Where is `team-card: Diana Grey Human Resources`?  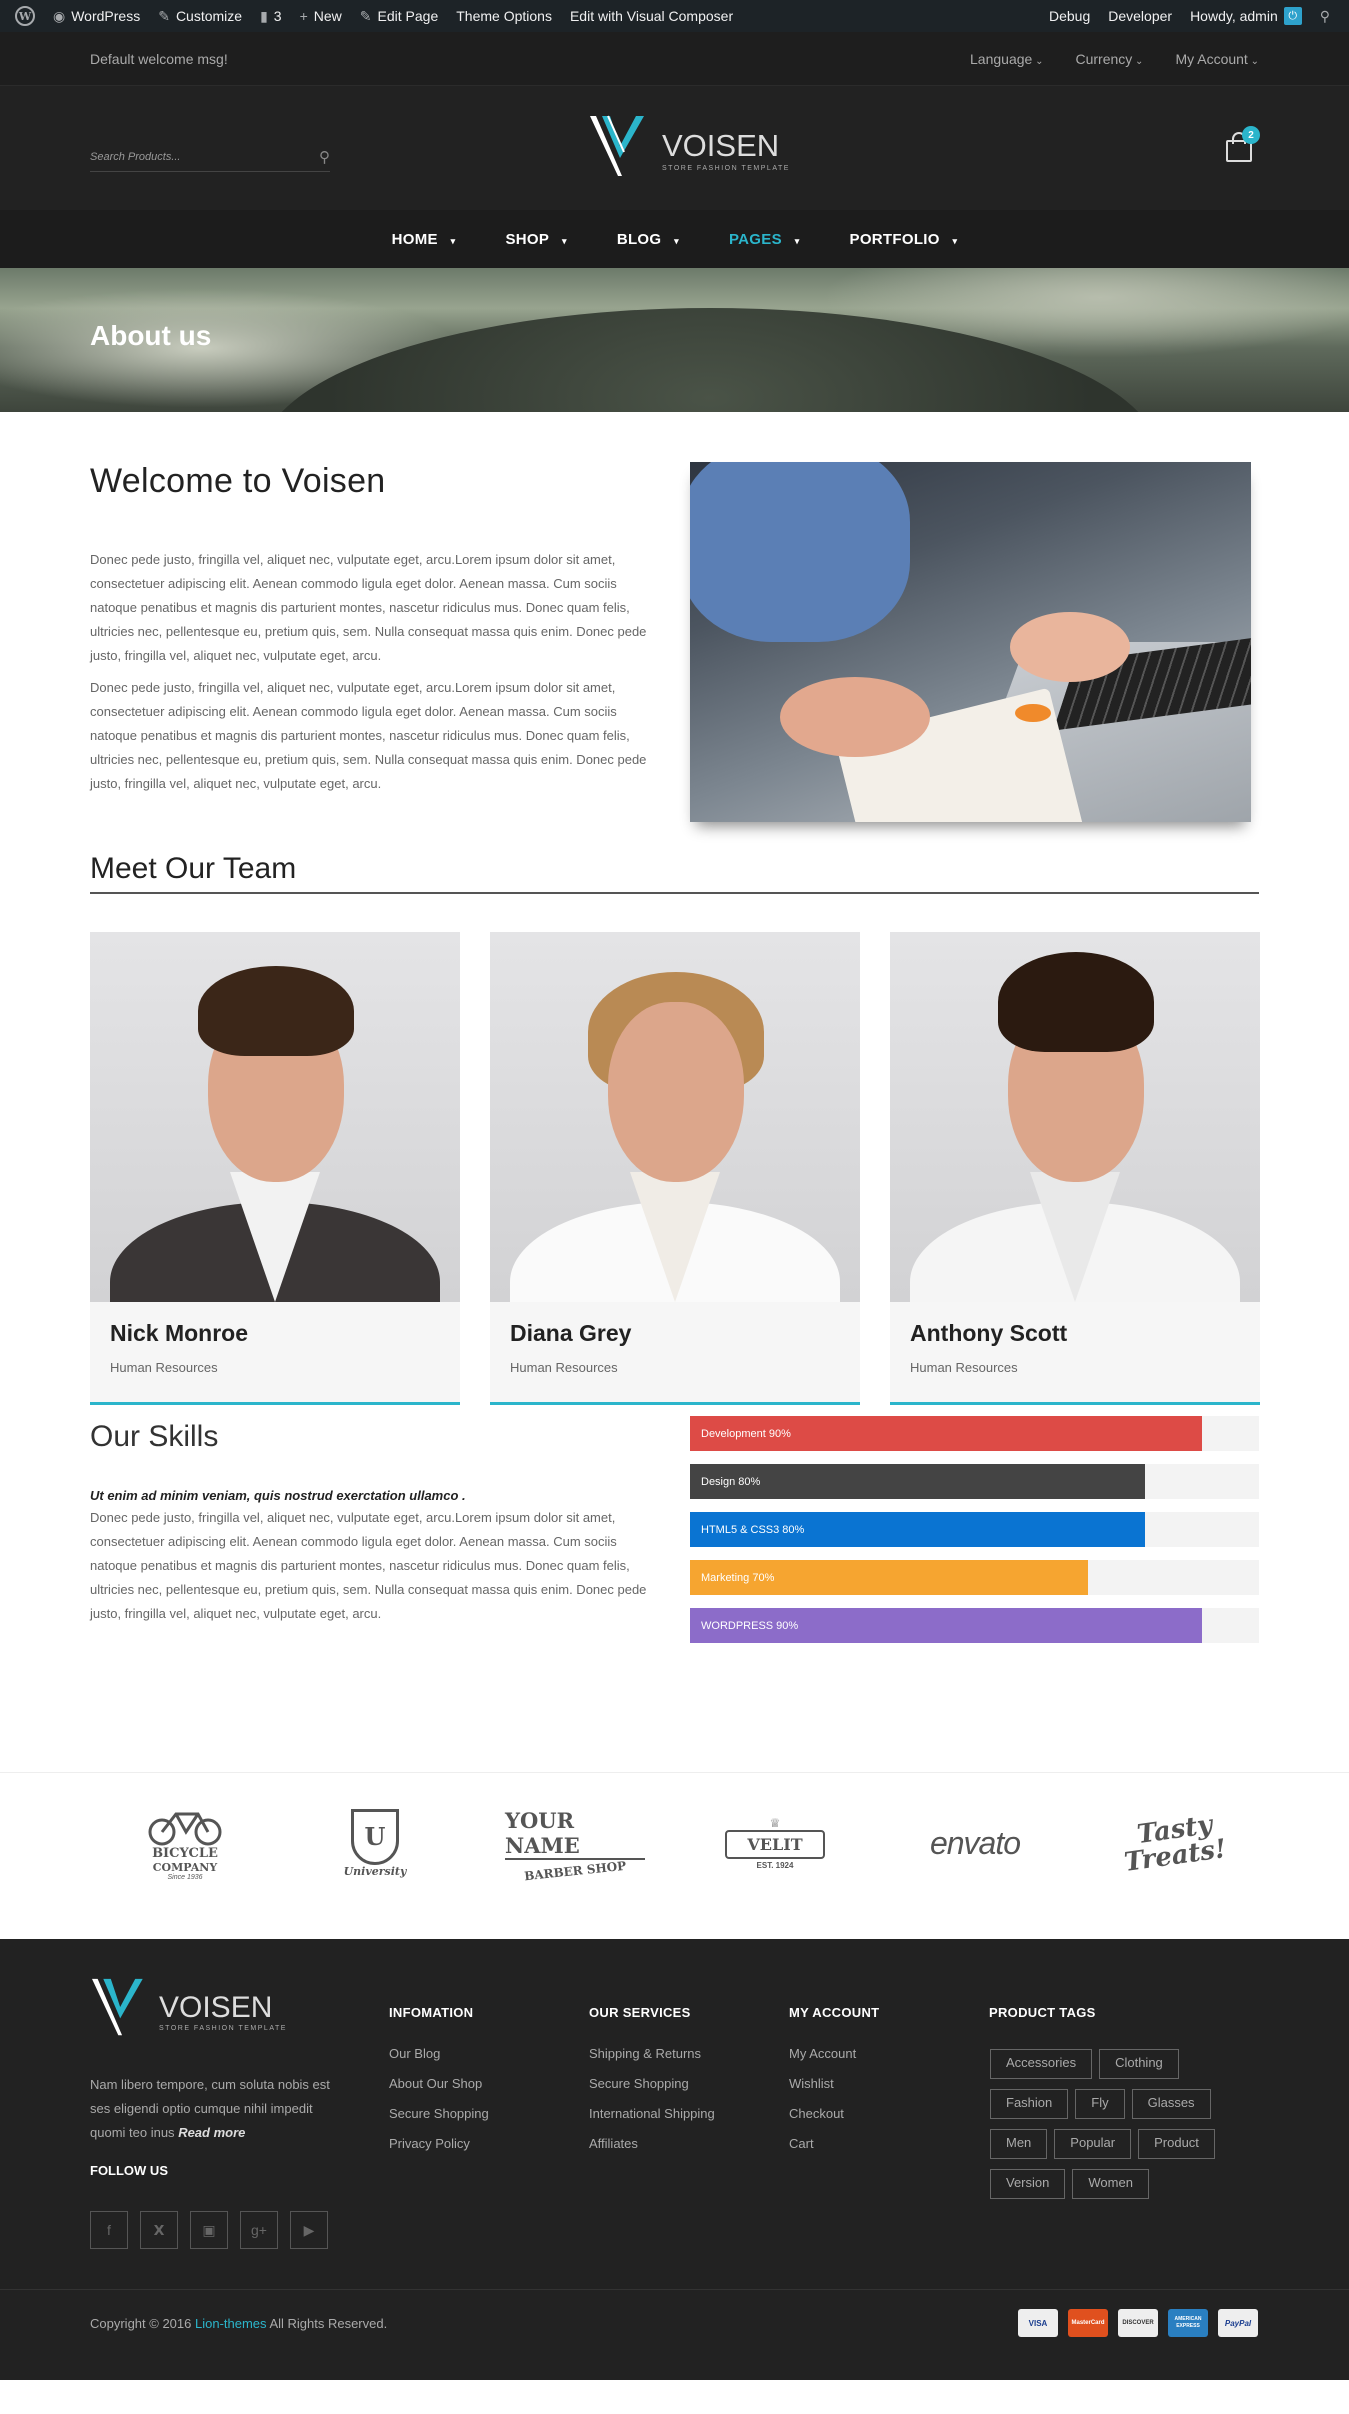
team-card: Diana Grey Human Resources is located at coordinates (675, 1168).